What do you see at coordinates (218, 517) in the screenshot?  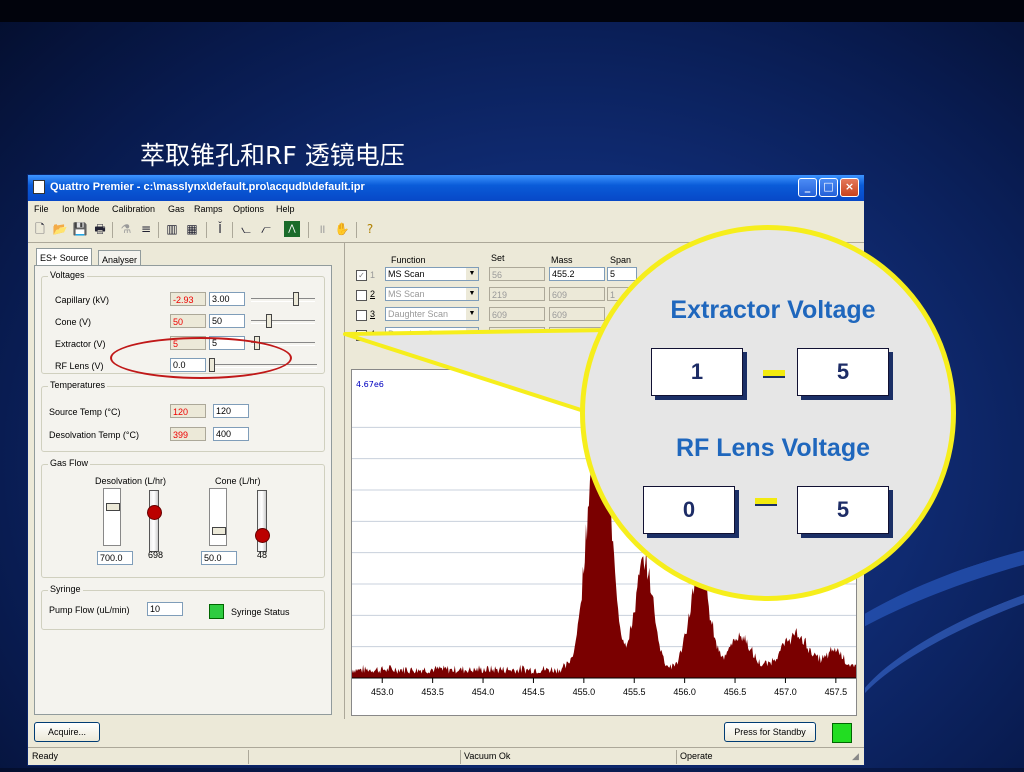 I see `cone-gas-slider` at bounding box center [218, 517].